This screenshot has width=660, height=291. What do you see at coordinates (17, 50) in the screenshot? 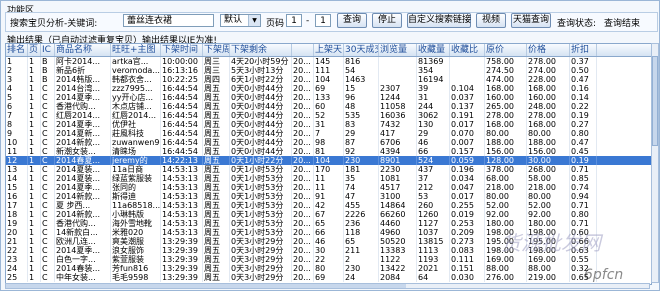
I see `column-header: 排名` at bounding box center [17, 50].